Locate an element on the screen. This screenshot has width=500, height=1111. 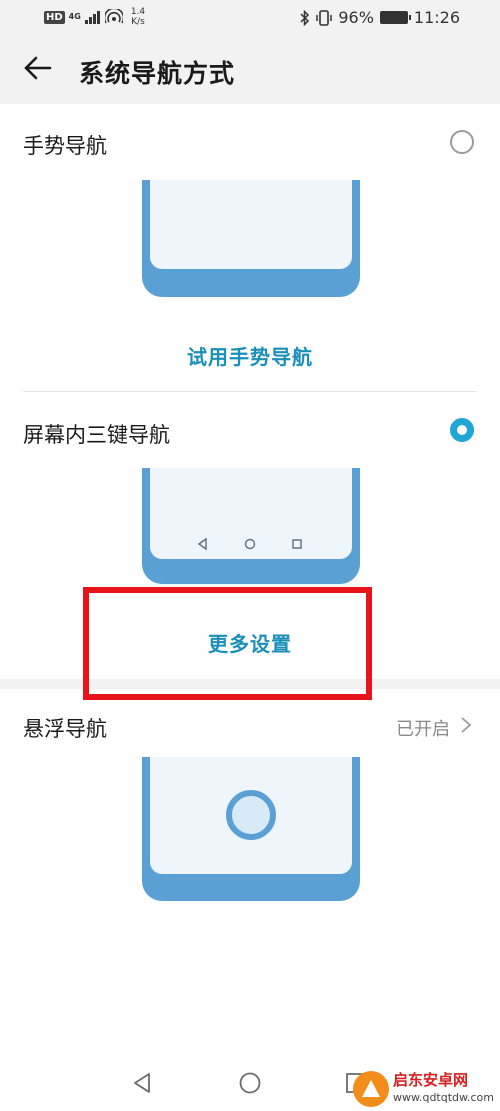
battery-percent: 96% is located at coordinates (356, 17).